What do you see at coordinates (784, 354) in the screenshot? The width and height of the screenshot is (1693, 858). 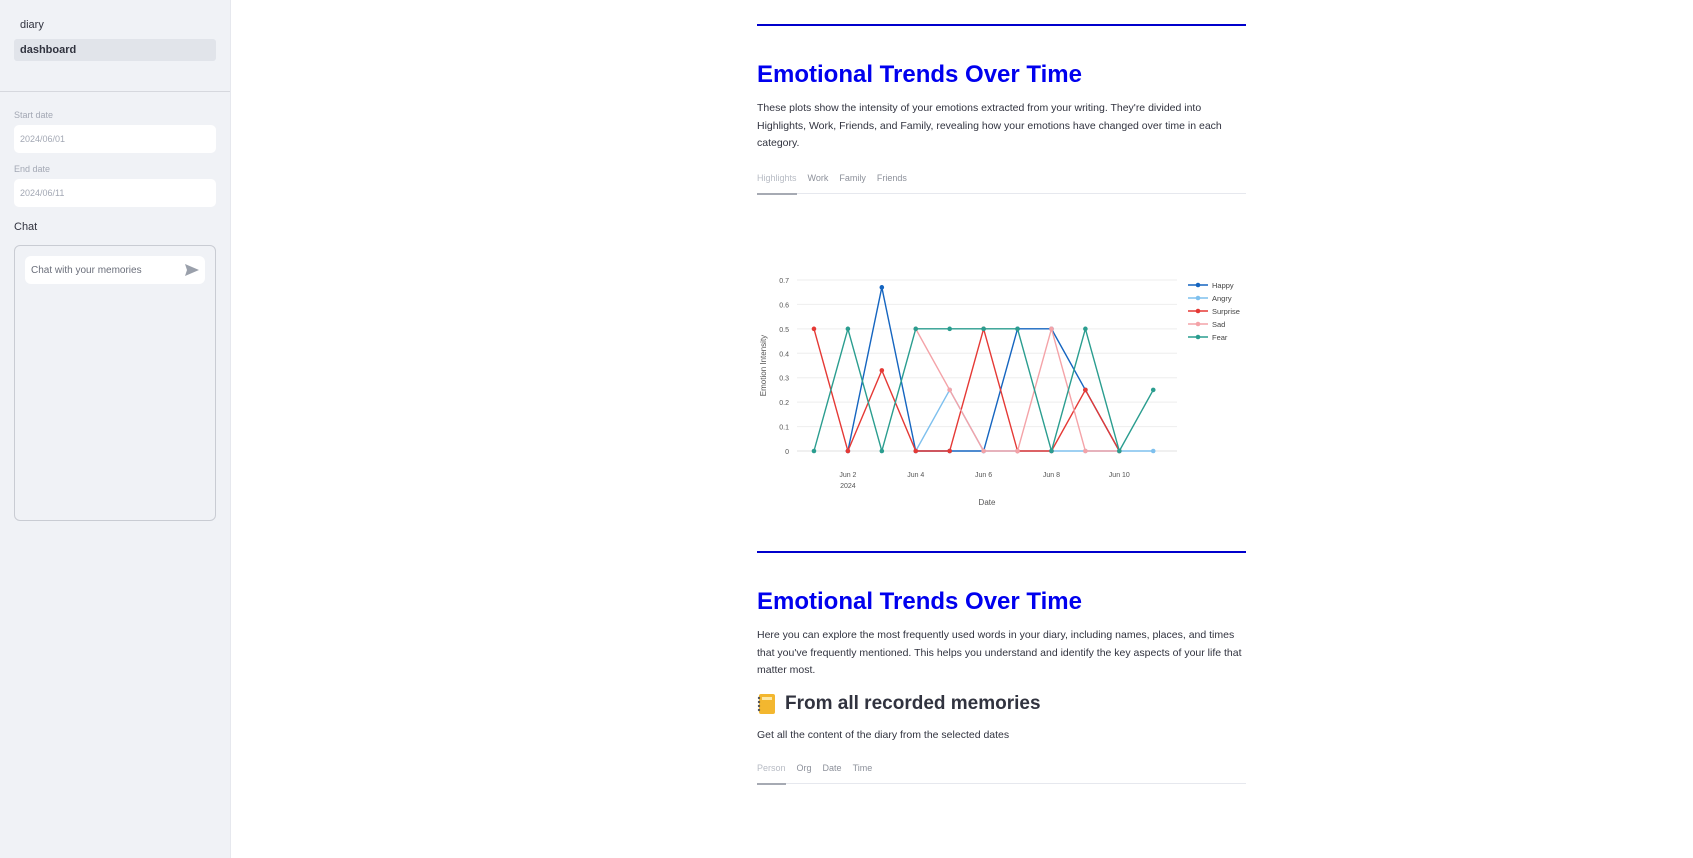 I see `y-tick-label: 0.4` at bounding box center [784, 354].